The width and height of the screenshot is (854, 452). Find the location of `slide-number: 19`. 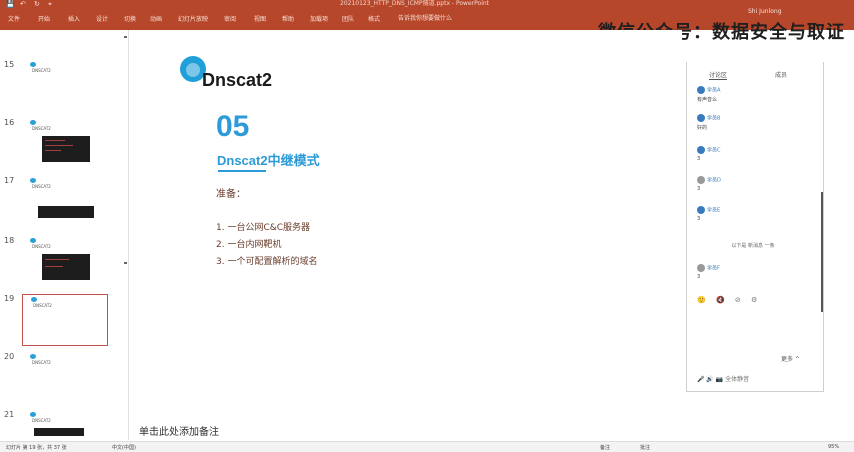

slide-number: 19 is located at coordinates (9, 298).